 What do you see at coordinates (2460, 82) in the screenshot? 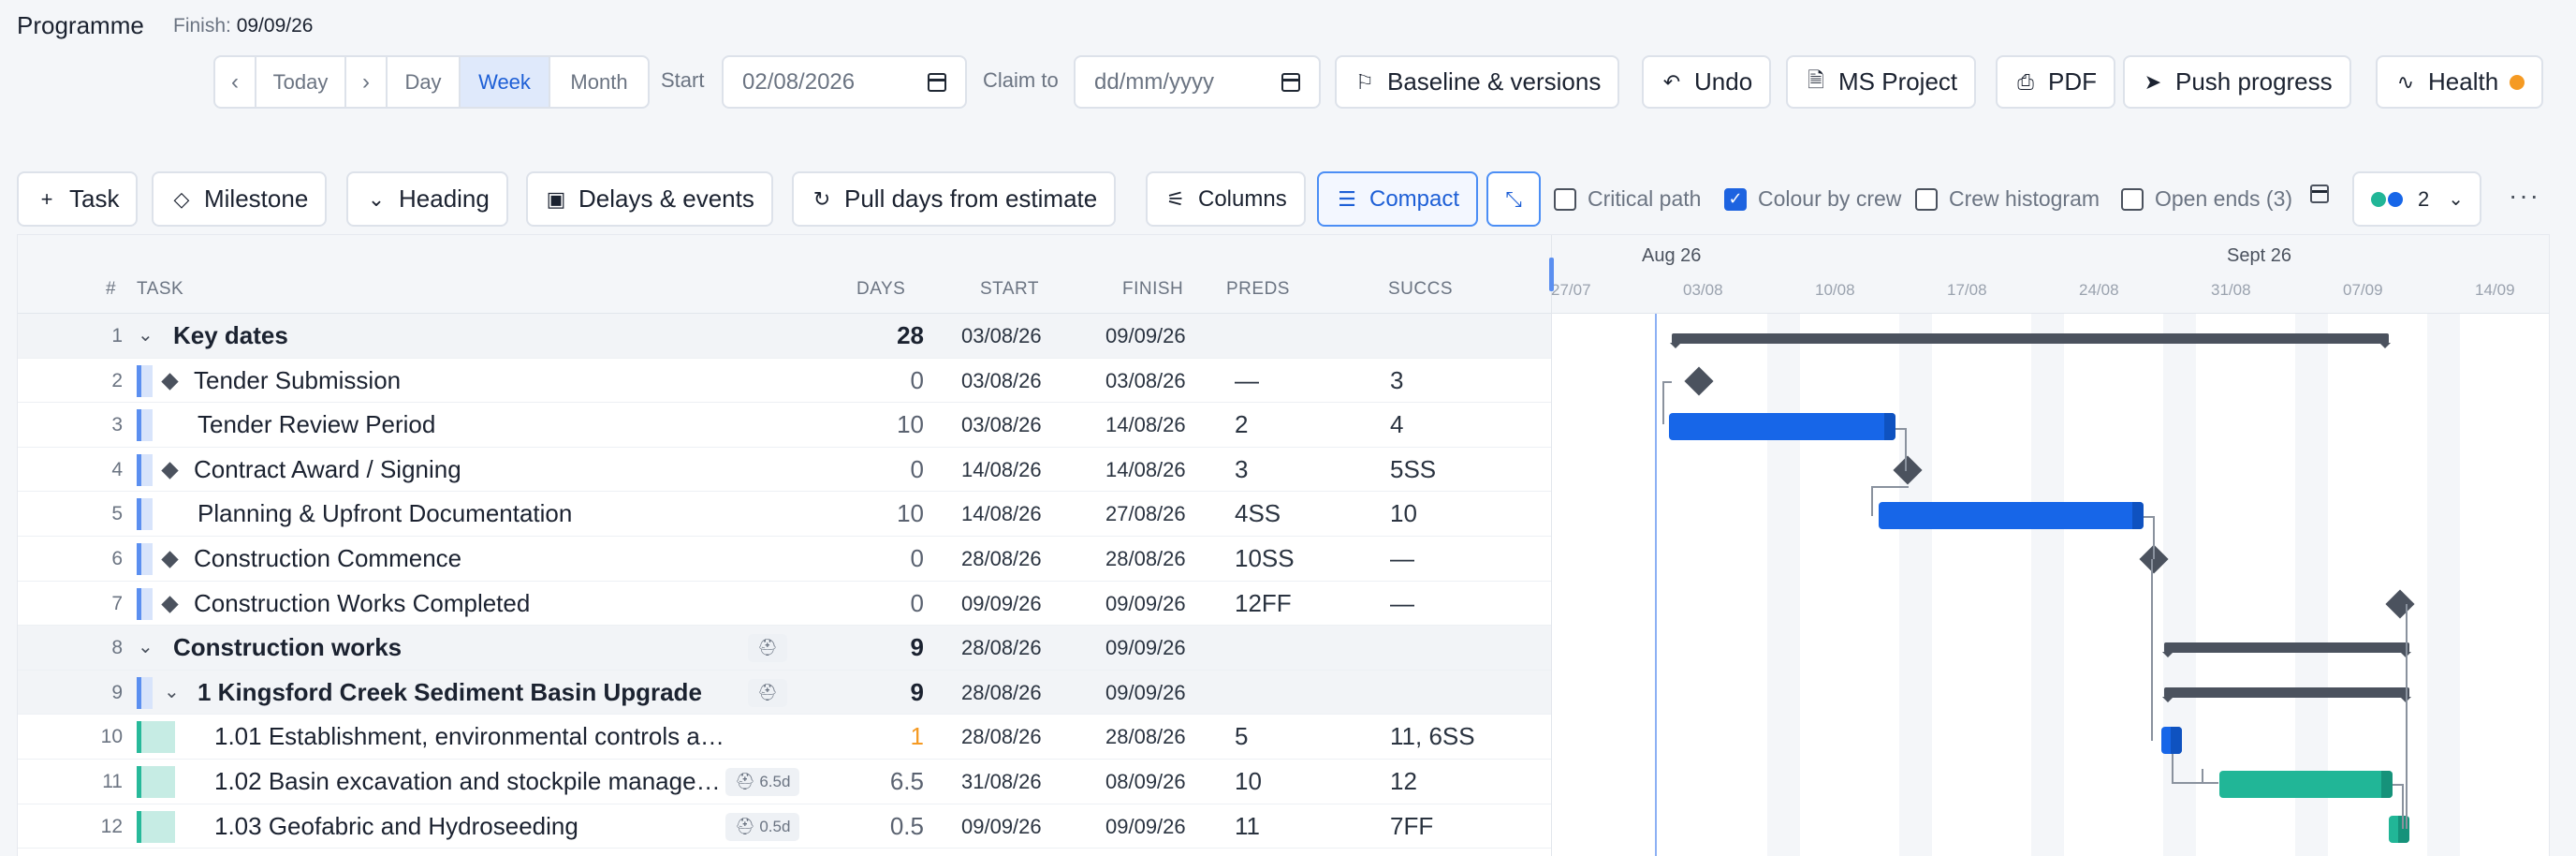
I see `health-button: ∿ Health` at bounding box center [2460, 82].